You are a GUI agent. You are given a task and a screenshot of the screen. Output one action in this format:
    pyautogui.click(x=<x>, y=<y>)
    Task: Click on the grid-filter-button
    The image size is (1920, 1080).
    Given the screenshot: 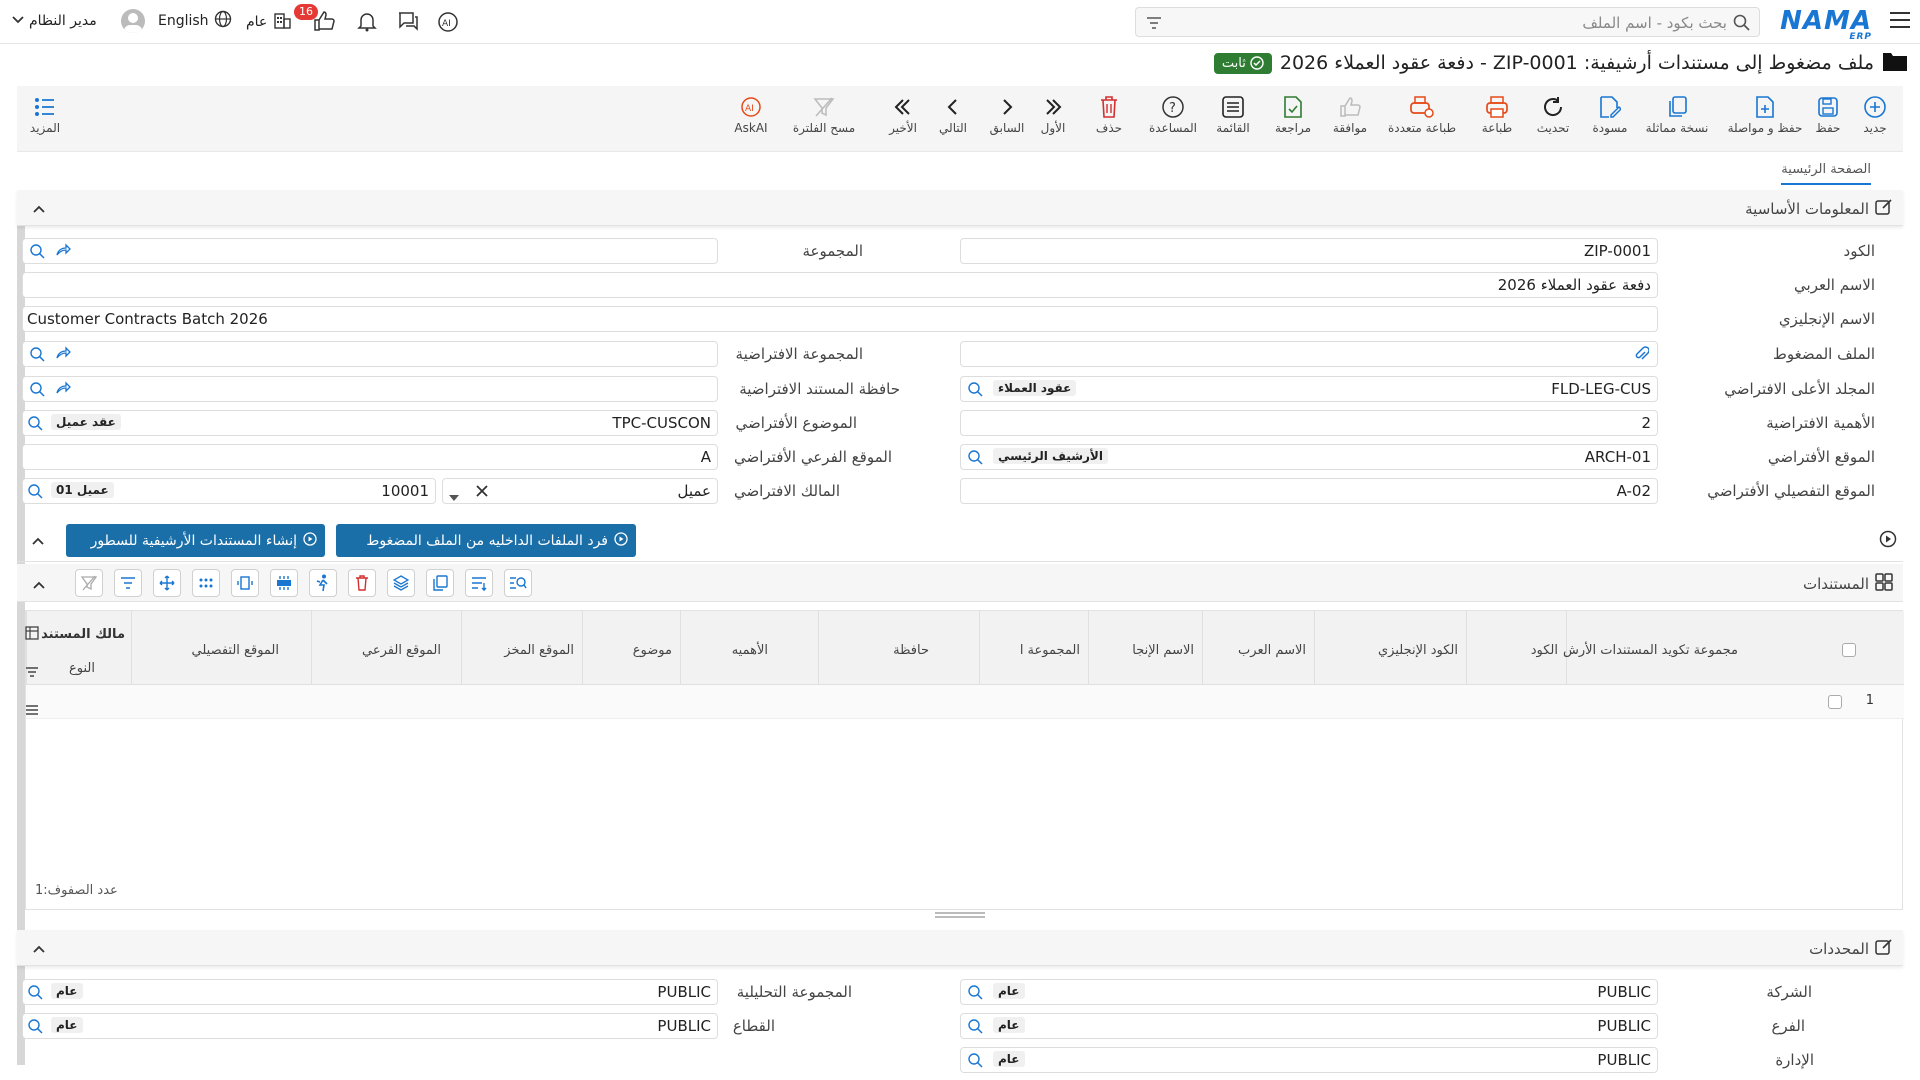 What is the action you would take?
    pyautogui.click(x=128, y=583)
    